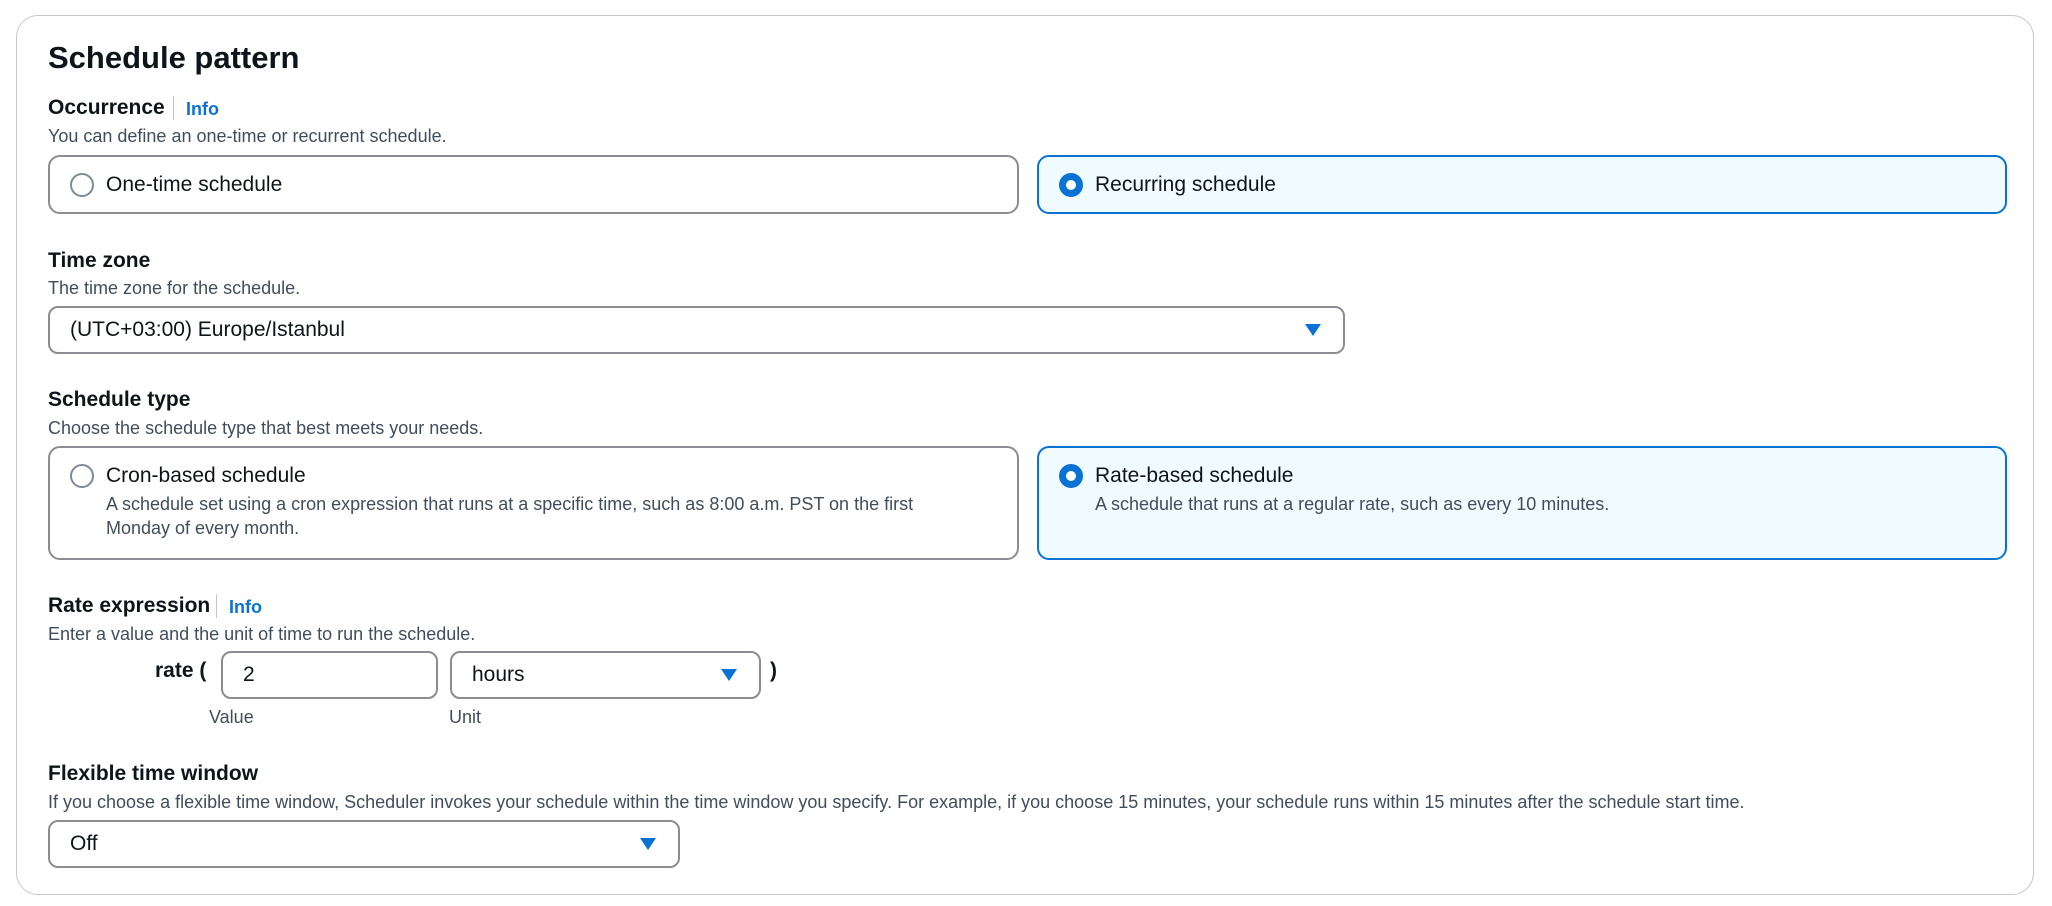 The height and width of the screenshot is (906, 2052). I want to click on one-time-radio, so click(82, 185).